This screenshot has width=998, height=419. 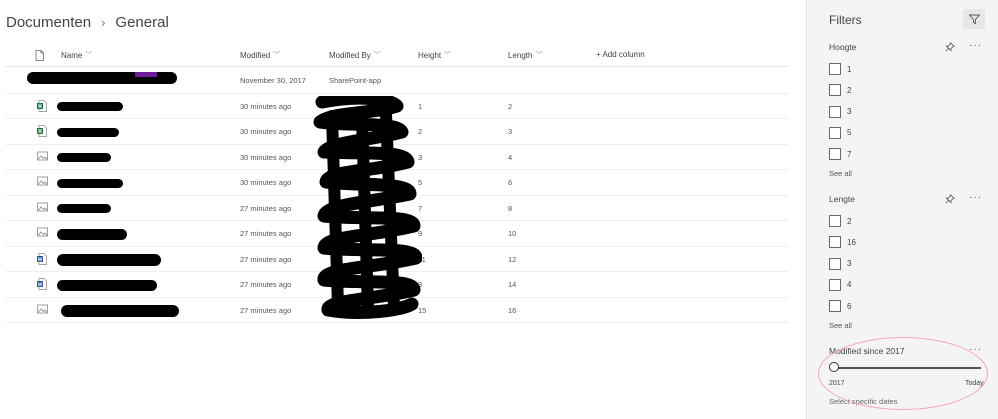 I want to click on cell-length: 3, so click(x=510, y=131).